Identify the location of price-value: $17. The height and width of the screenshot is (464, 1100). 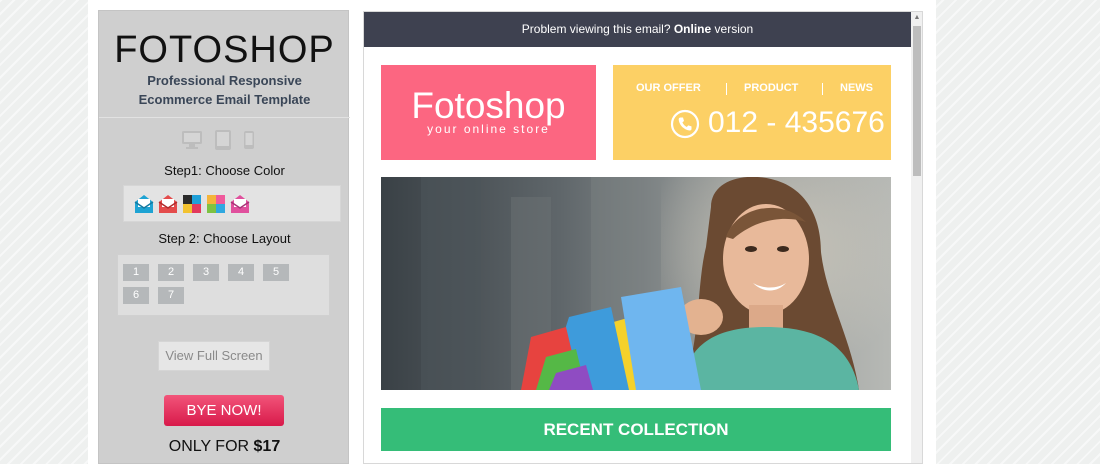
(267, 446).